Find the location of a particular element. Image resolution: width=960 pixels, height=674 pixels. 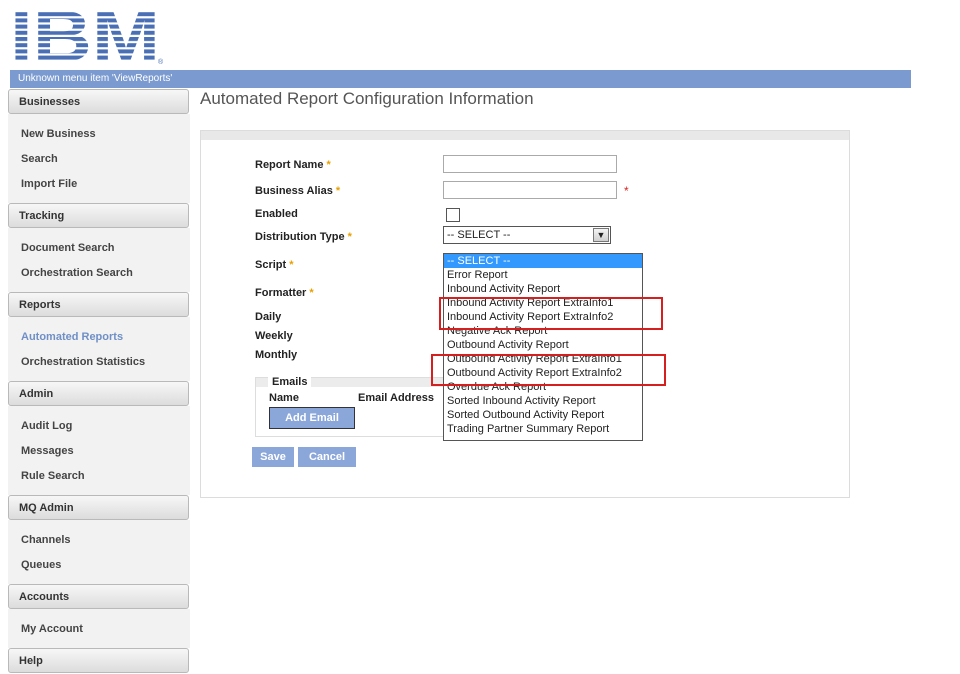

distribution-type-label: Distribution Type * is located at coordinates (303, 237).